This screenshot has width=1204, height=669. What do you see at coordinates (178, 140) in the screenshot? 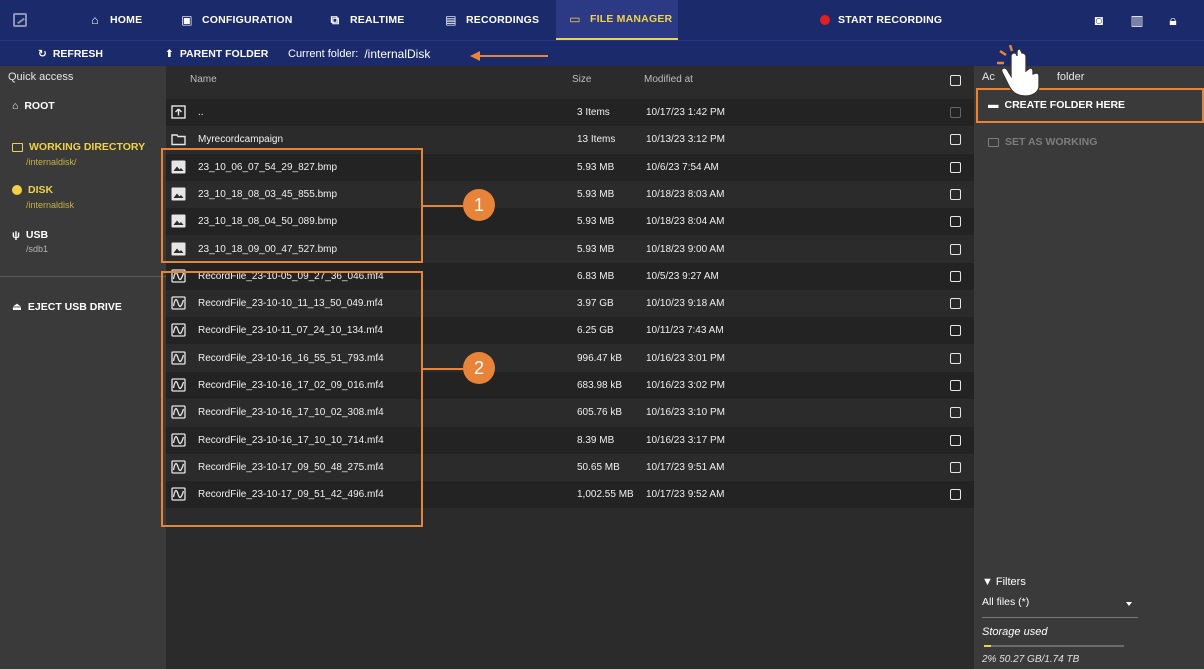
I see `folder-icon` at bounding box center [178, 140].